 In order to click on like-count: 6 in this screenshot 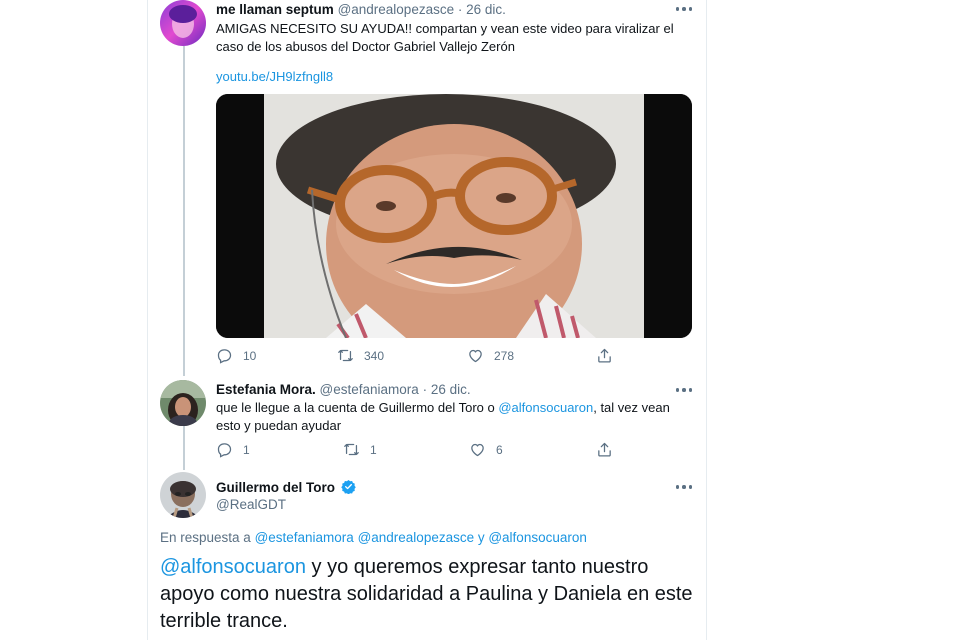, I will do `click(499, 449)`.